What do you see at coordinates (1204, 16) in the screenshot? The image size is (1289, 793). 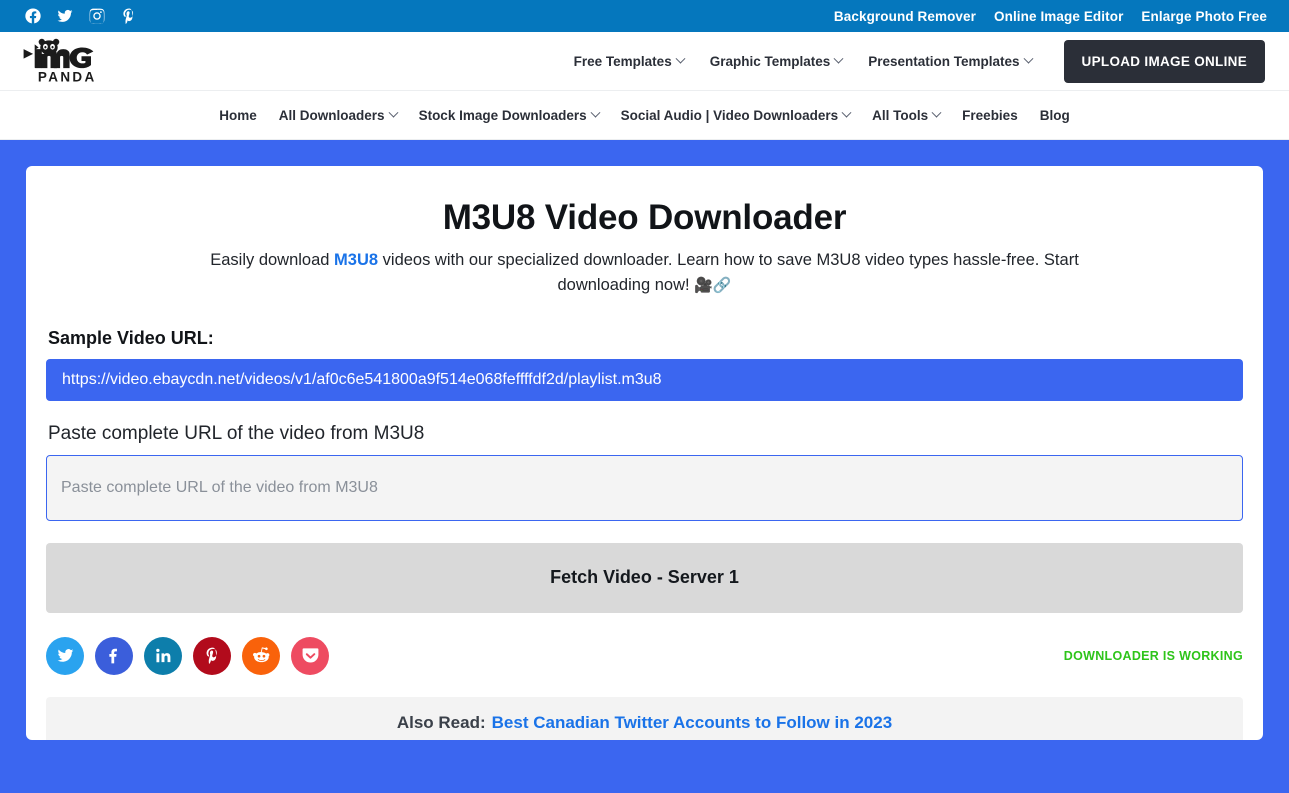 I see `link-enlarge-photo-free: Enlarge Photo Free` at bounding box center [1204, 16].